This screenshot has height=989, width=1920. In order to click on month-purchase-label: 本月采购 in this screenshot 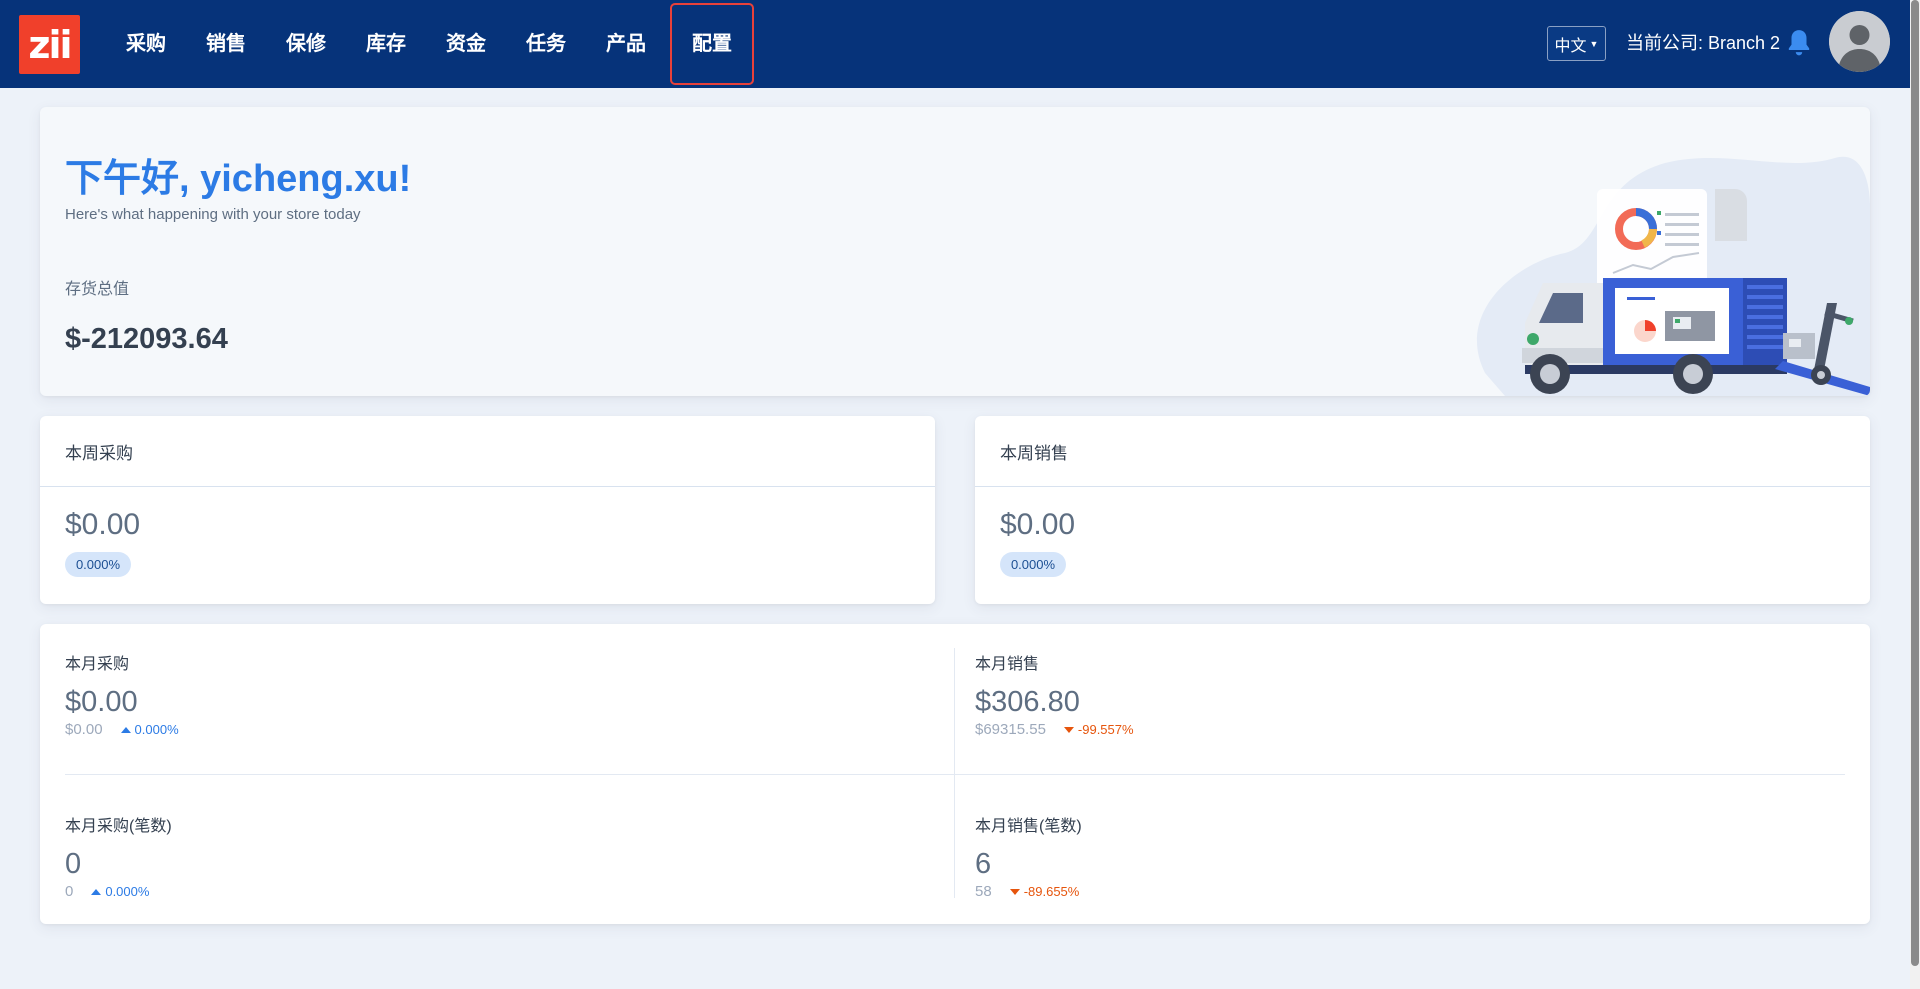, I will do `click(97, 664)`.